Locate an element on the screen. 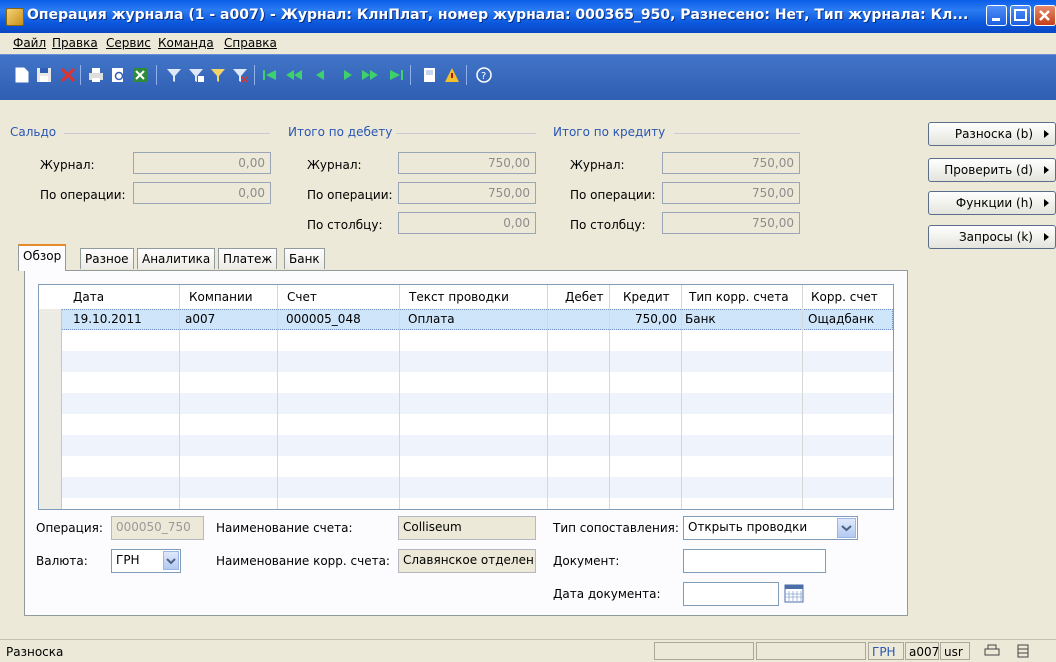 This screenshot has height=662, width=1056. new-icon is located at coordinates (22, 75).